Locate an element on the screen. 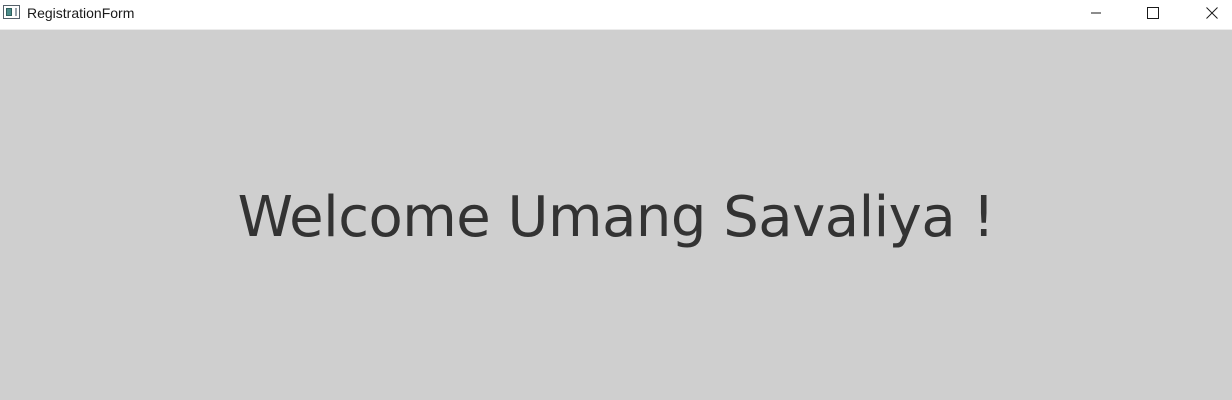  maximize-icon is located at coordinates (1153, 13).